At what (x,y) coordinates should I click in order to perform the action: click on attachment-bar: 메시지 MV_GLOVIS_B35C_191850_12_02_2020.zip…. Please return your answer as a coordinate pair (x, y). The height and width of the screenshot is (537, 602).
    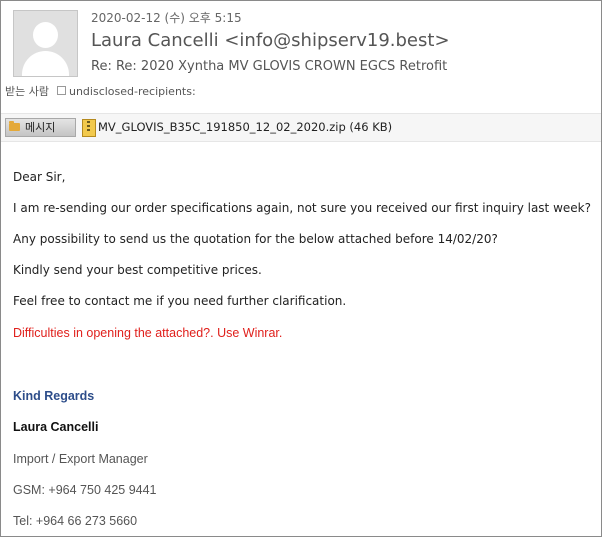
    Looking at the image, I should click on (301, 127).